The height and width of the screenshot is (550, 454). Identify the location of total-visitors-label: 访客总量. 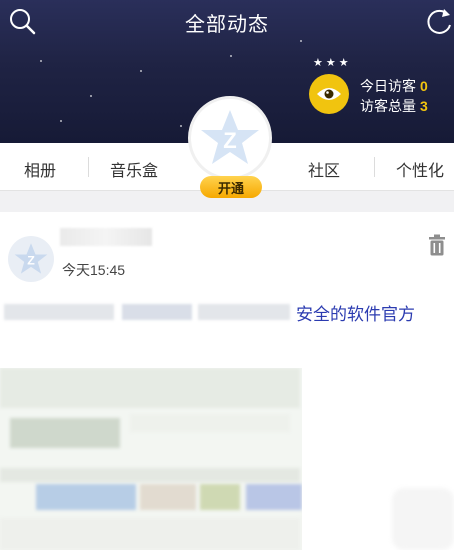
(388, 106).